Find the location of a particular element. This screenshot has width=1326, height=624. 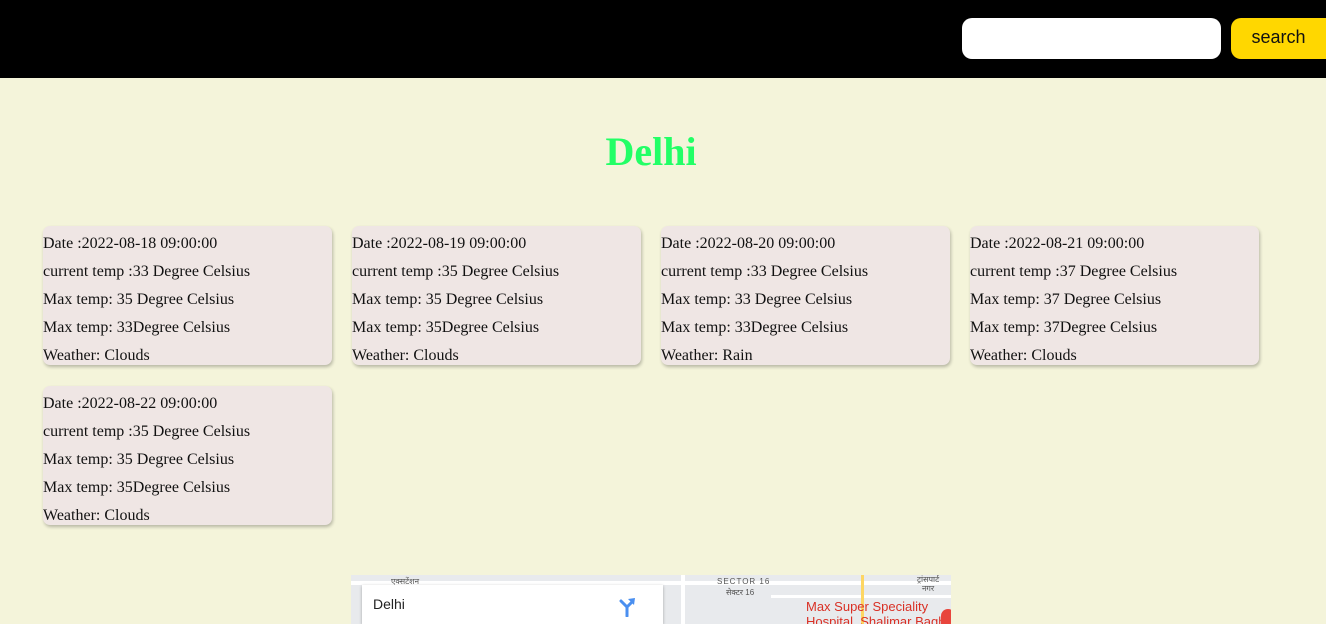

search-input is located at coordinates (1091, 38).